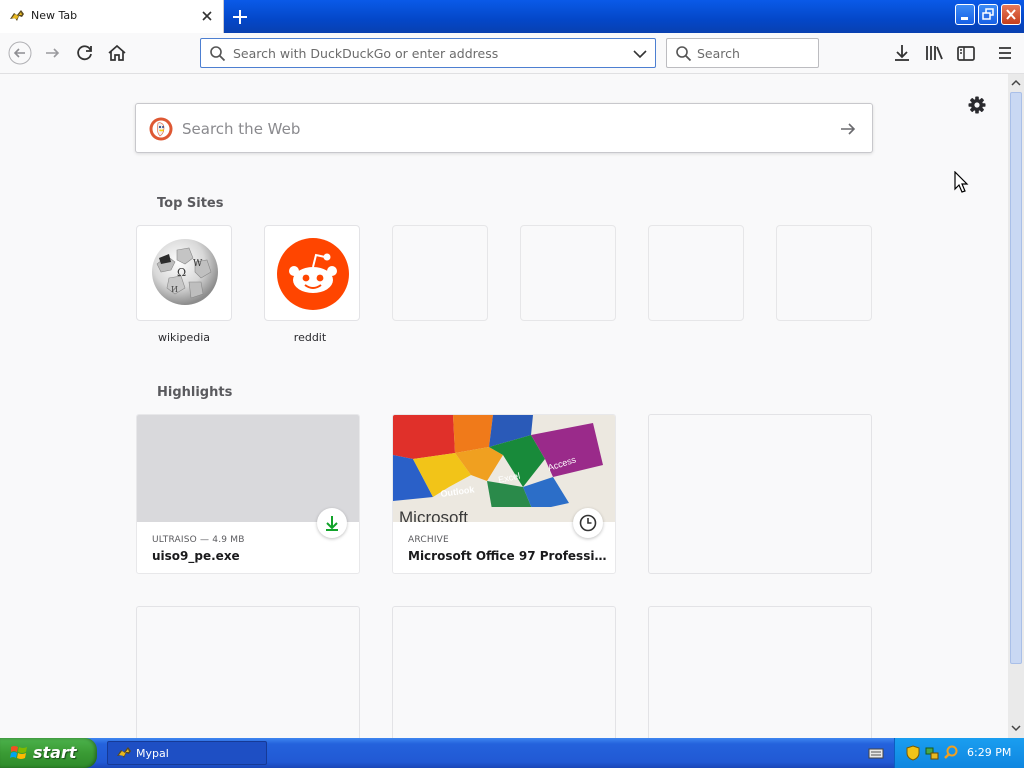  What do you see at coordinates (512, 753) in the screenshot?
I see `windows-taskbar: start Mypal 6:29 PM` at bounding box center [512, 753].